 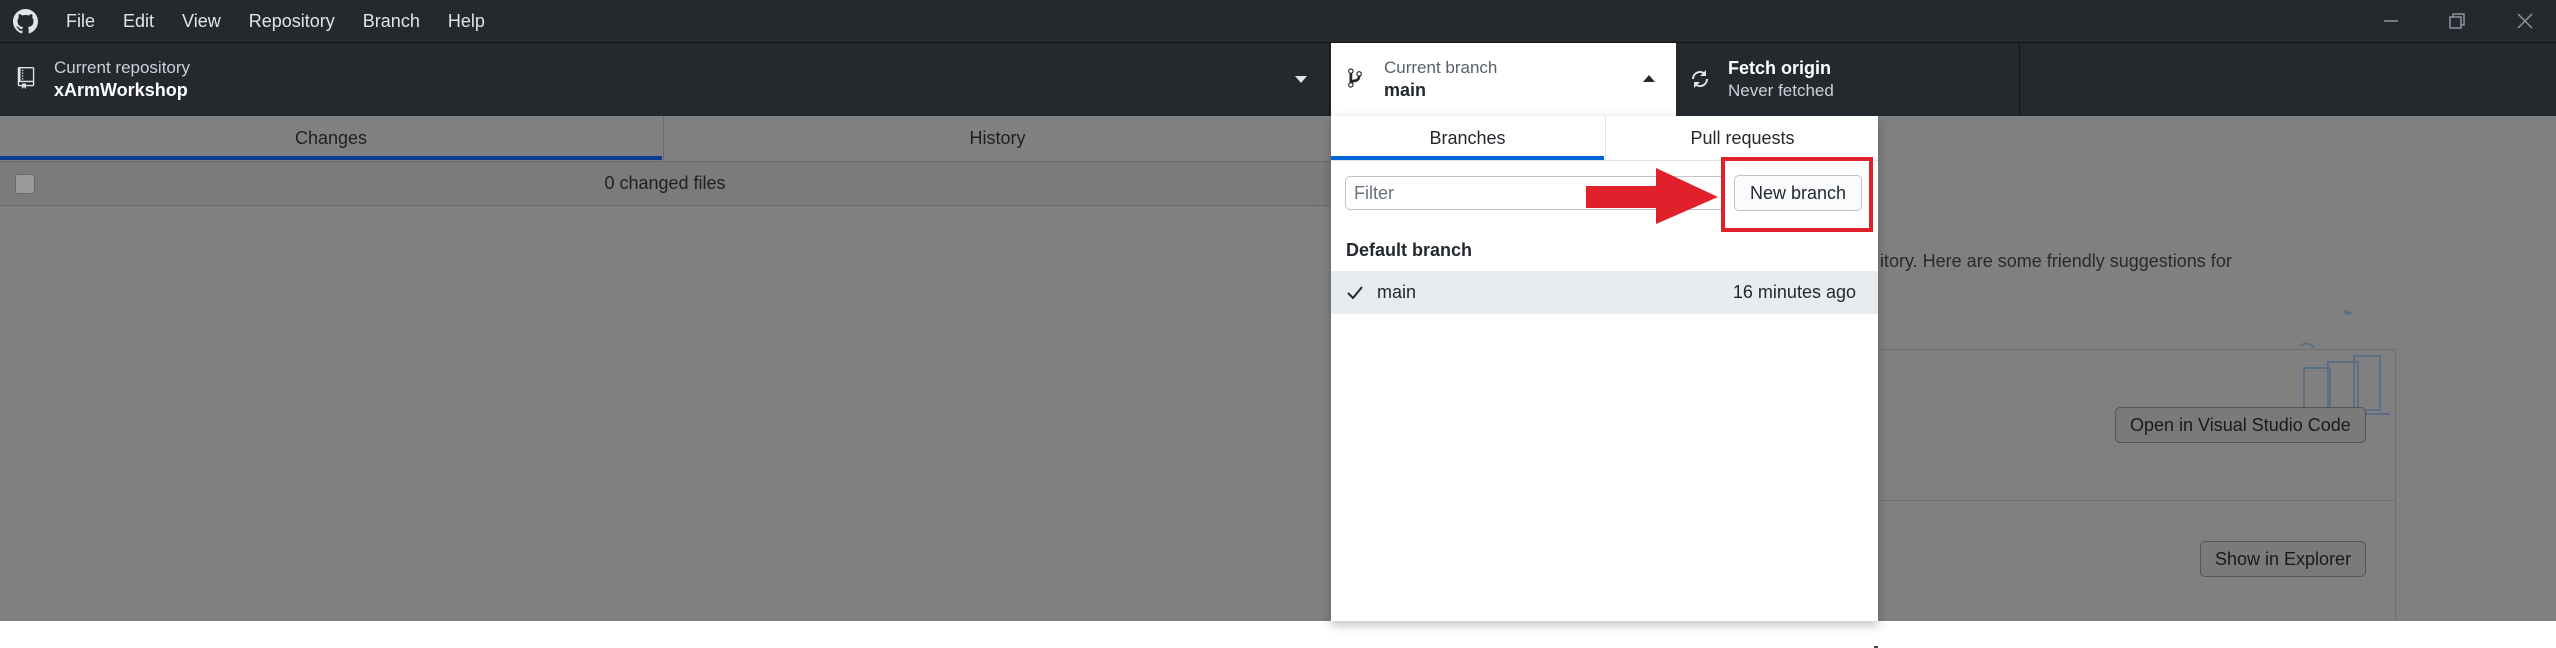 I want to click on open-in-vscode-button: Open in Visual Studio Code, so click(x=2240, y=425).